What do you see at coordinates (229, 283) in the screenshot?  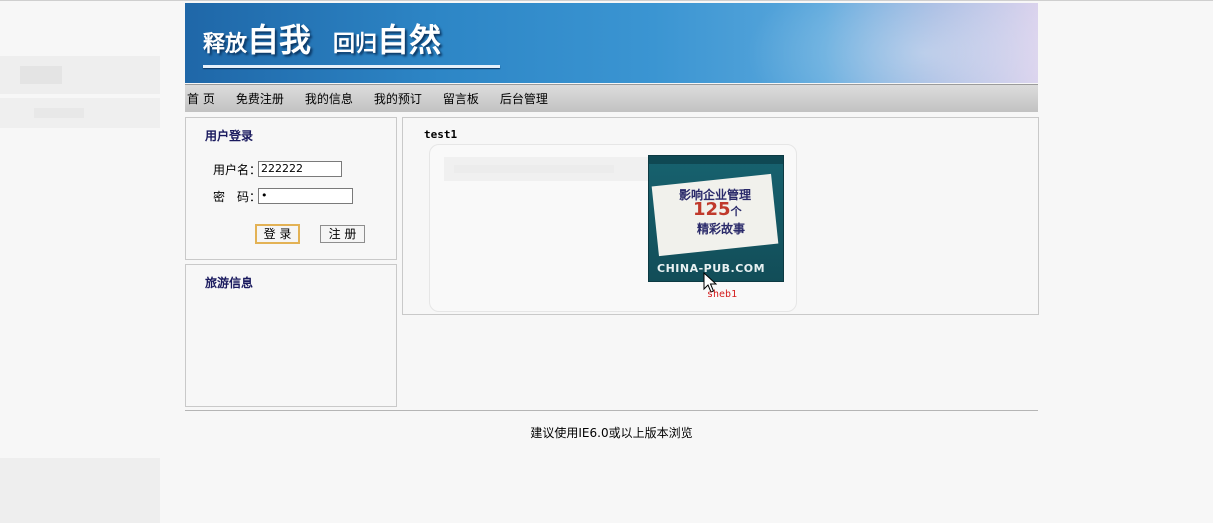 I see `travel-panel-title: 旅游信息` at bounding box center [229, 283].